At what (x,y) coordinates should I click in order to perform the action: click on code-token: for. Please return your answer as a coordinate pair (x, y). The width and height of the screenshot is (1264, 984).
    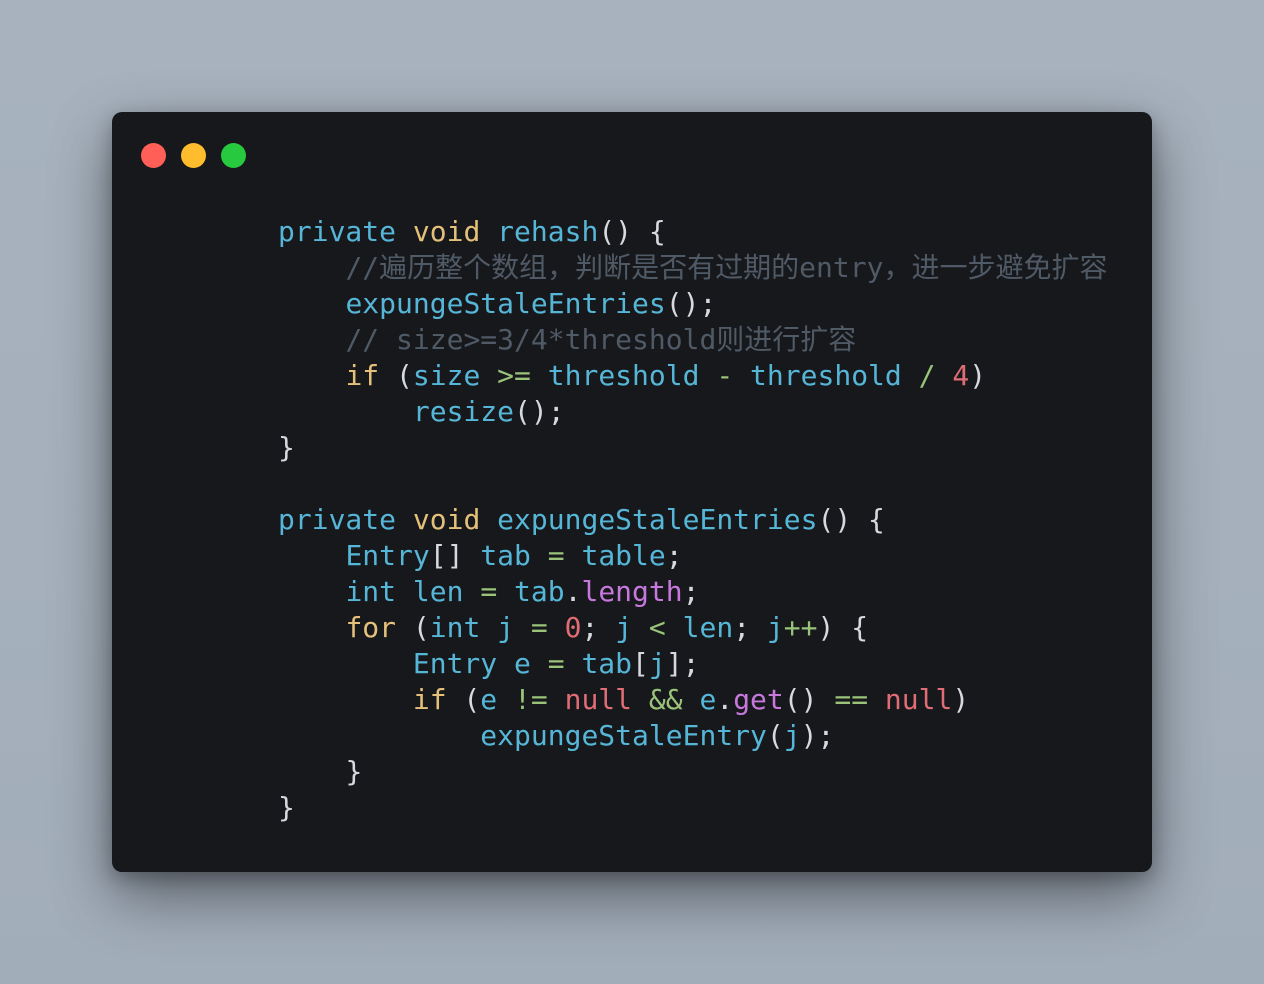
    Looking at the image, I should click on (371, 627).